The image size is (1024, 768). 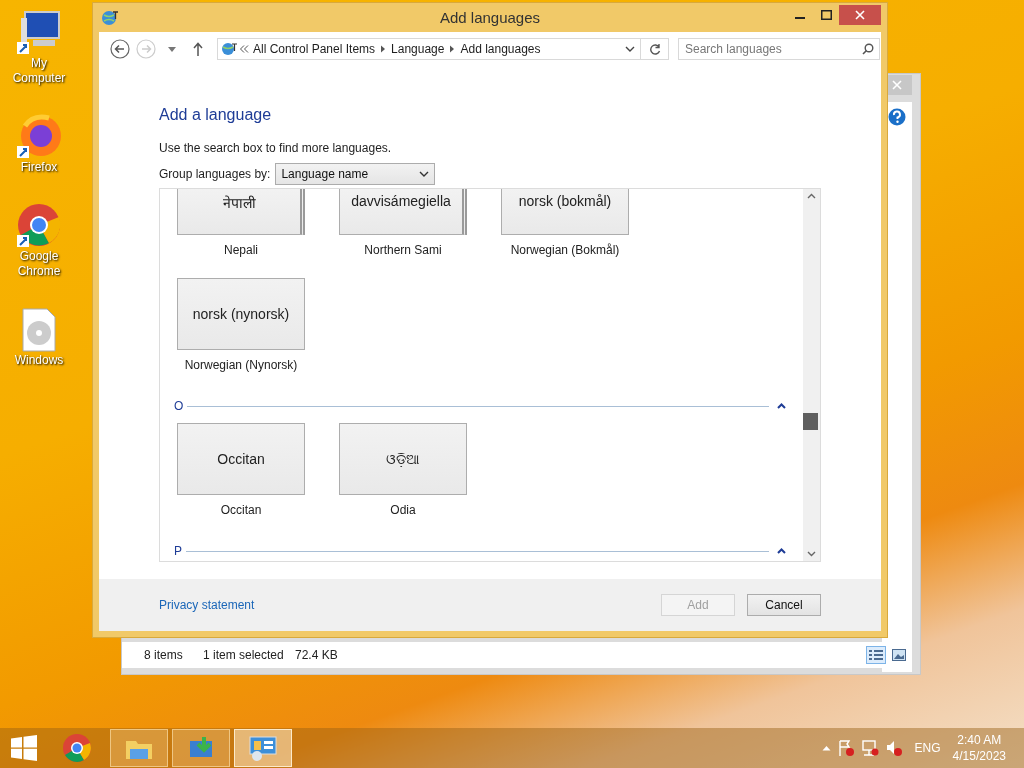 What do you see at coordinates (39, 33) in the screenshot?
I see `computer-icon` at bounding box center [39, 33].